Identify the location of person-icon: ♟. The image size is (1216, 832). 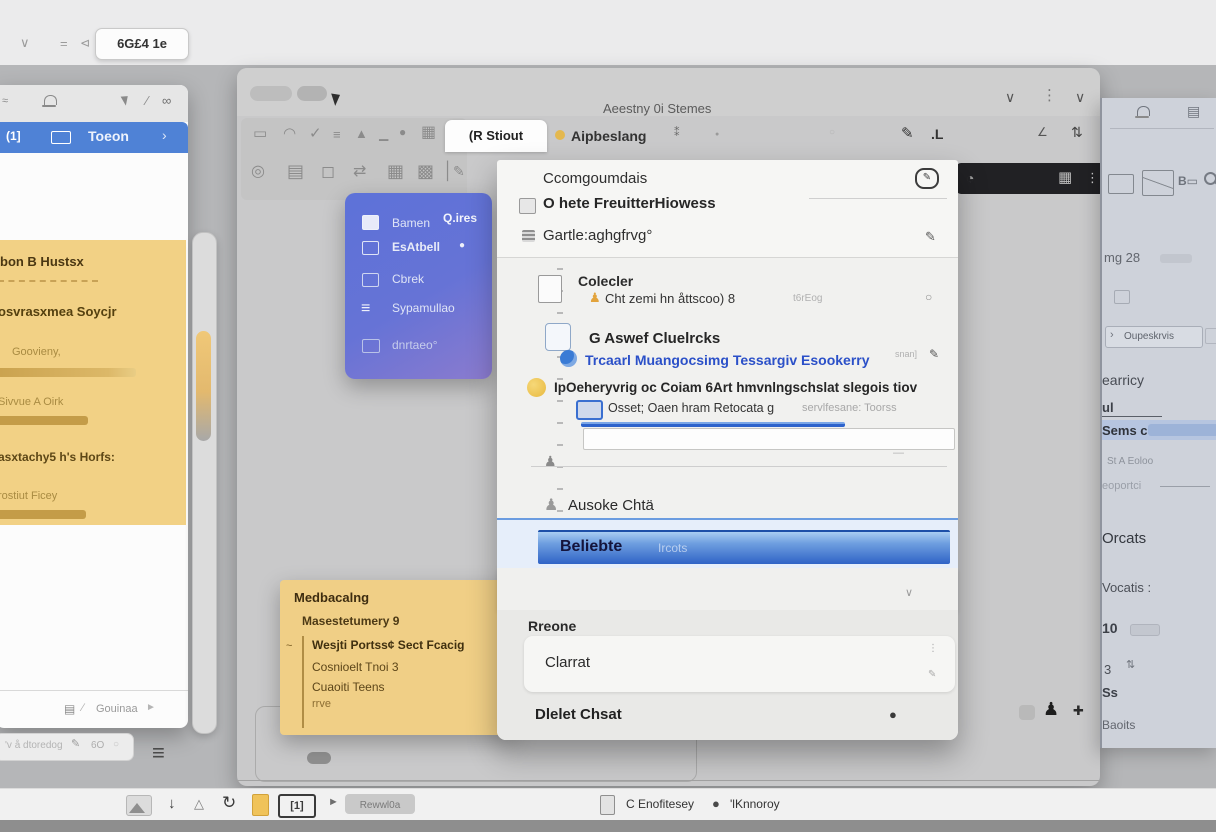
(1051, 709).